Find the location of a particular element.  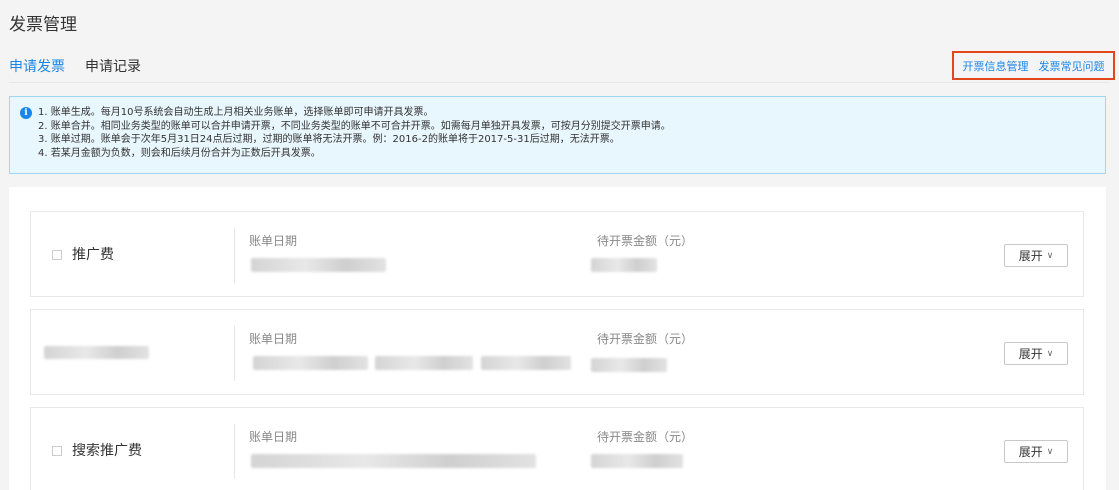

bill-name-redacted is located at coordinates (96, 352).